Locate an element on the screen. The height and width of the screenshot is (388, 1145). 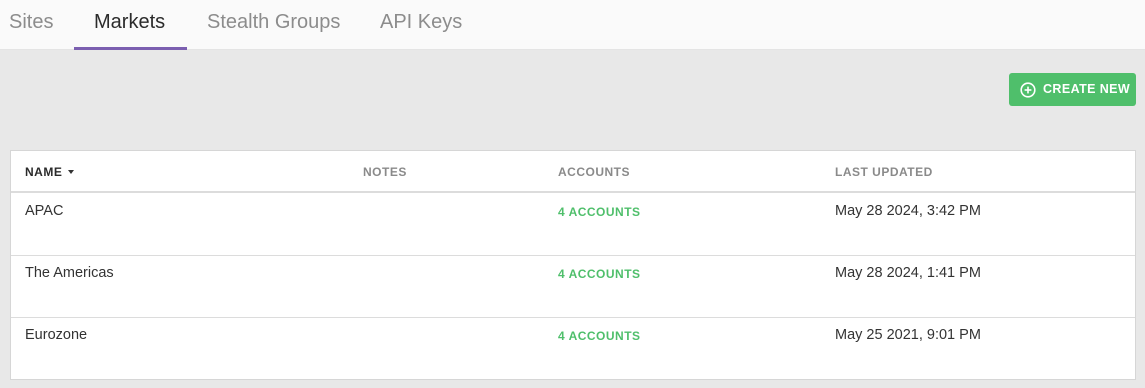
tab-api-keys: API Keys is located at coordinates (421, 25).